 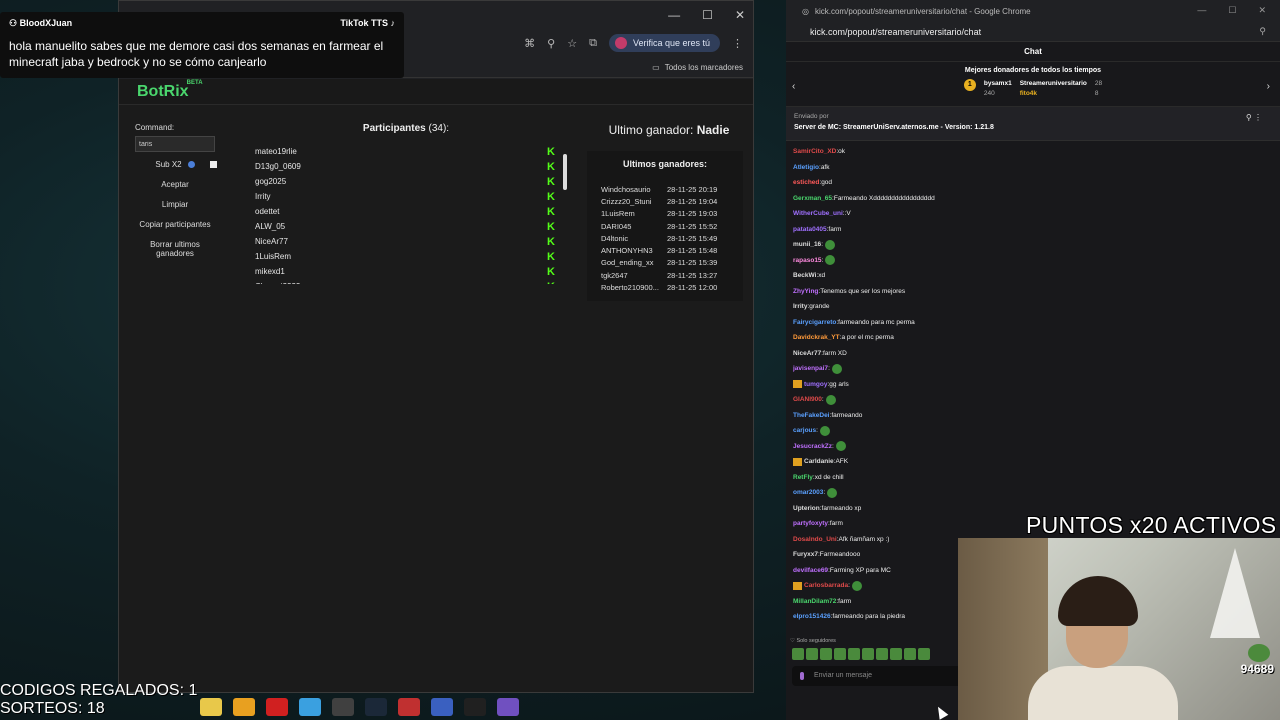 I want to click on chat-input: Enviar un mensaje, so click(x=877, y=676).